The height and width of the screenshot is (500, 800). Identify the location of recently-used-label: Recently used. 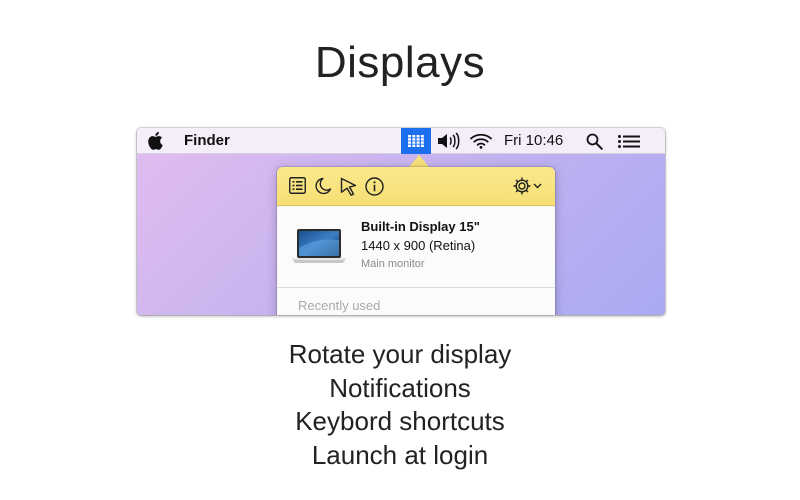
(339, 305).